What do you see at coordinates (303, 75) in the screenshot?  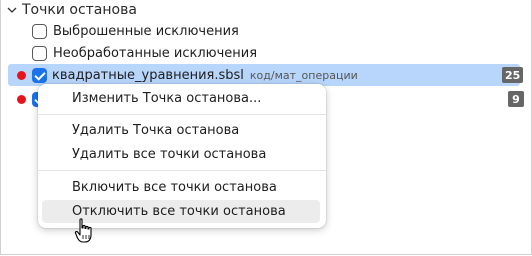 I see `breakpoint-path: код/мат_операции` at bounding box center [303, 75].